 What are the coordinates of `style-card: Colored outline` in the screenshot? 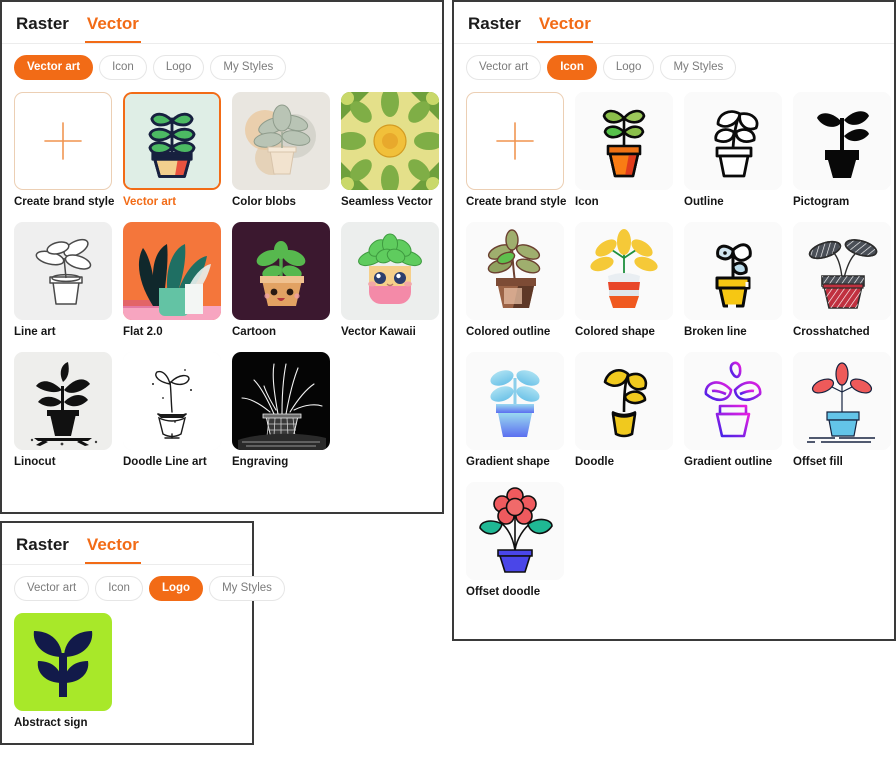 It's located at (515, 280).